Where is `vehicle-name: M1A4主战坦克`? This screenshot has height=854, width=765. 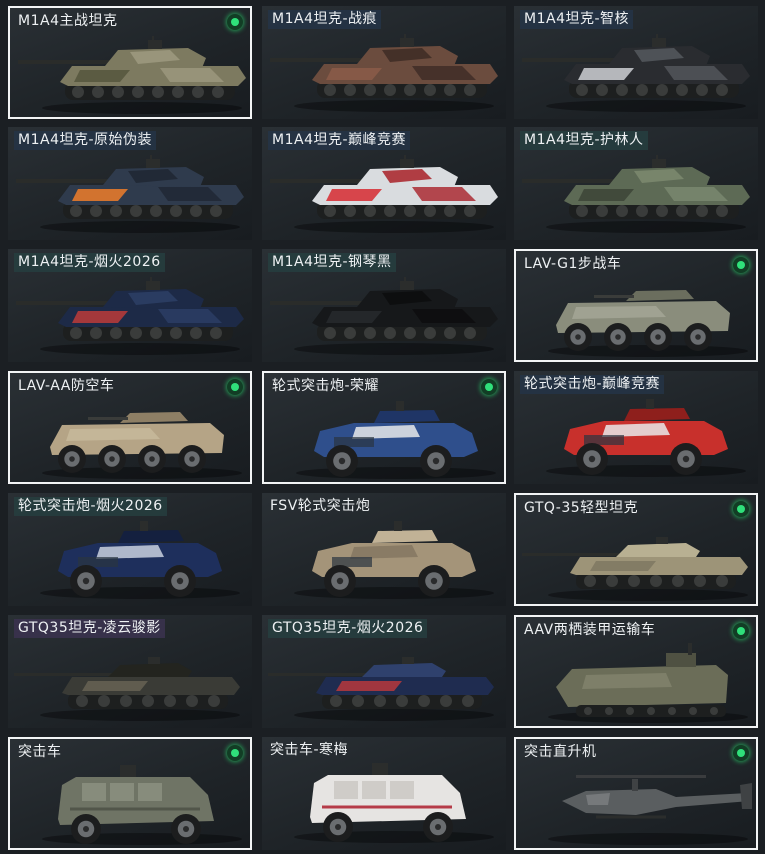 vehicle-name: M1A4主战坦克 is located at coordinates (68, 21).